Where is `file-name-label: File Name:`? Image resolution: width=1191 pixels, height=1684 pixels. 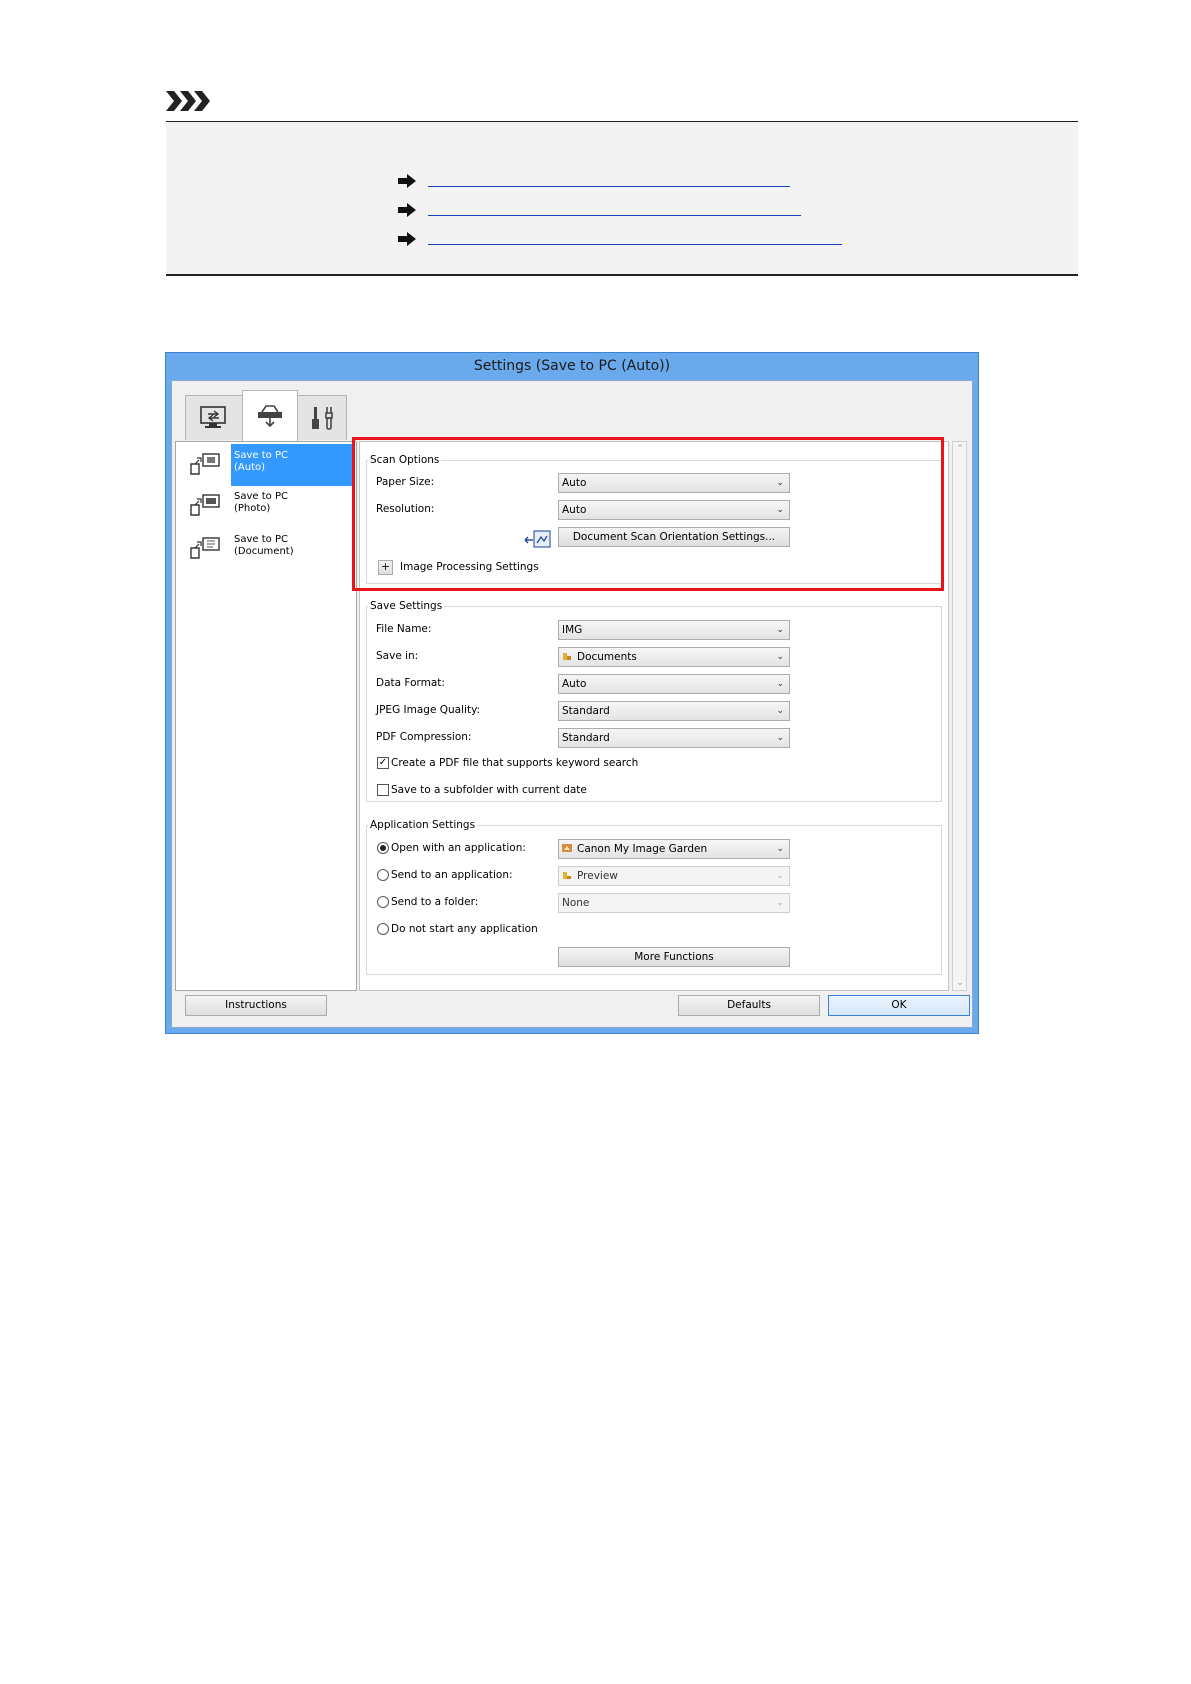
file-name-label: File Name: is located at coordinates (404, 629).